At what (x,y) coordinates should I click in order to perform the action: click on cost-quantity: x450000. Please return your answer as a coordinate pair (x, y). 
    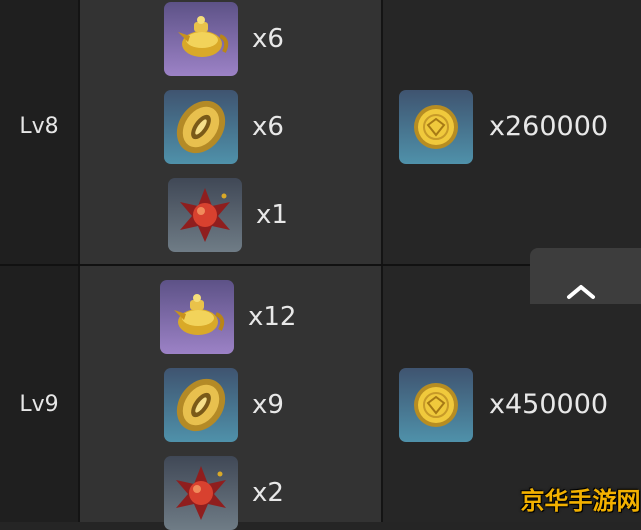
    Looking at the image, I should click on (549, 404).